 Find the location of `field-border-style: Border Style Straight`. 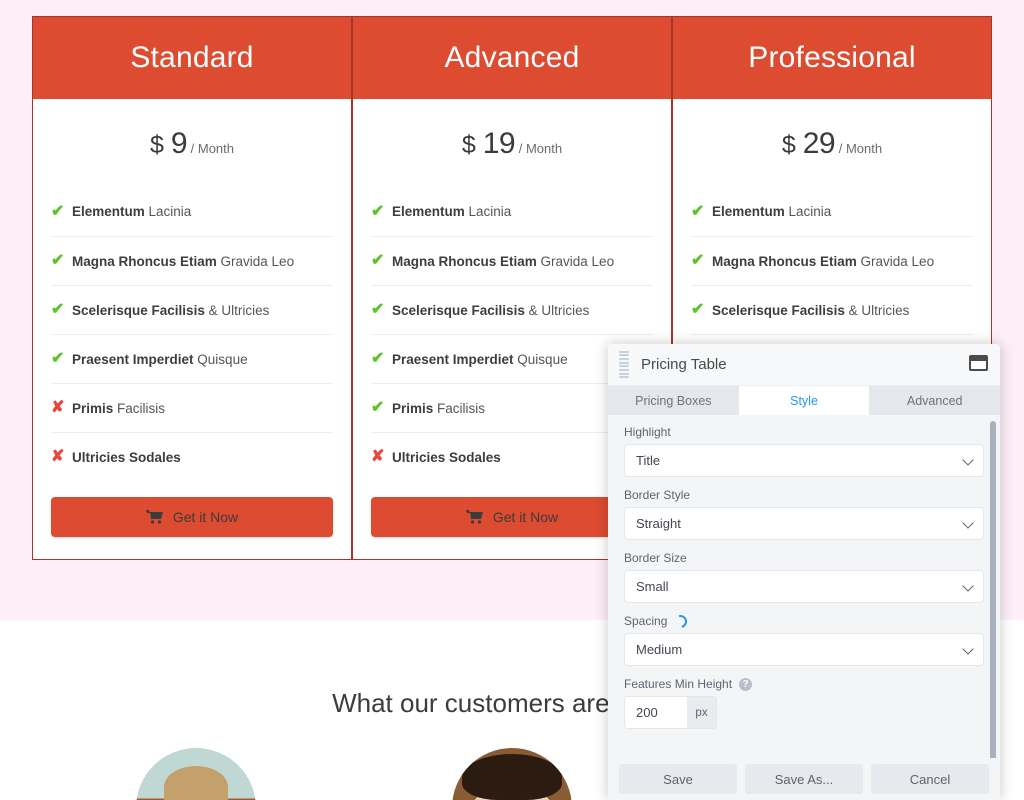

field-border-style: Border Style Straight is located at coordinates (804, 514).